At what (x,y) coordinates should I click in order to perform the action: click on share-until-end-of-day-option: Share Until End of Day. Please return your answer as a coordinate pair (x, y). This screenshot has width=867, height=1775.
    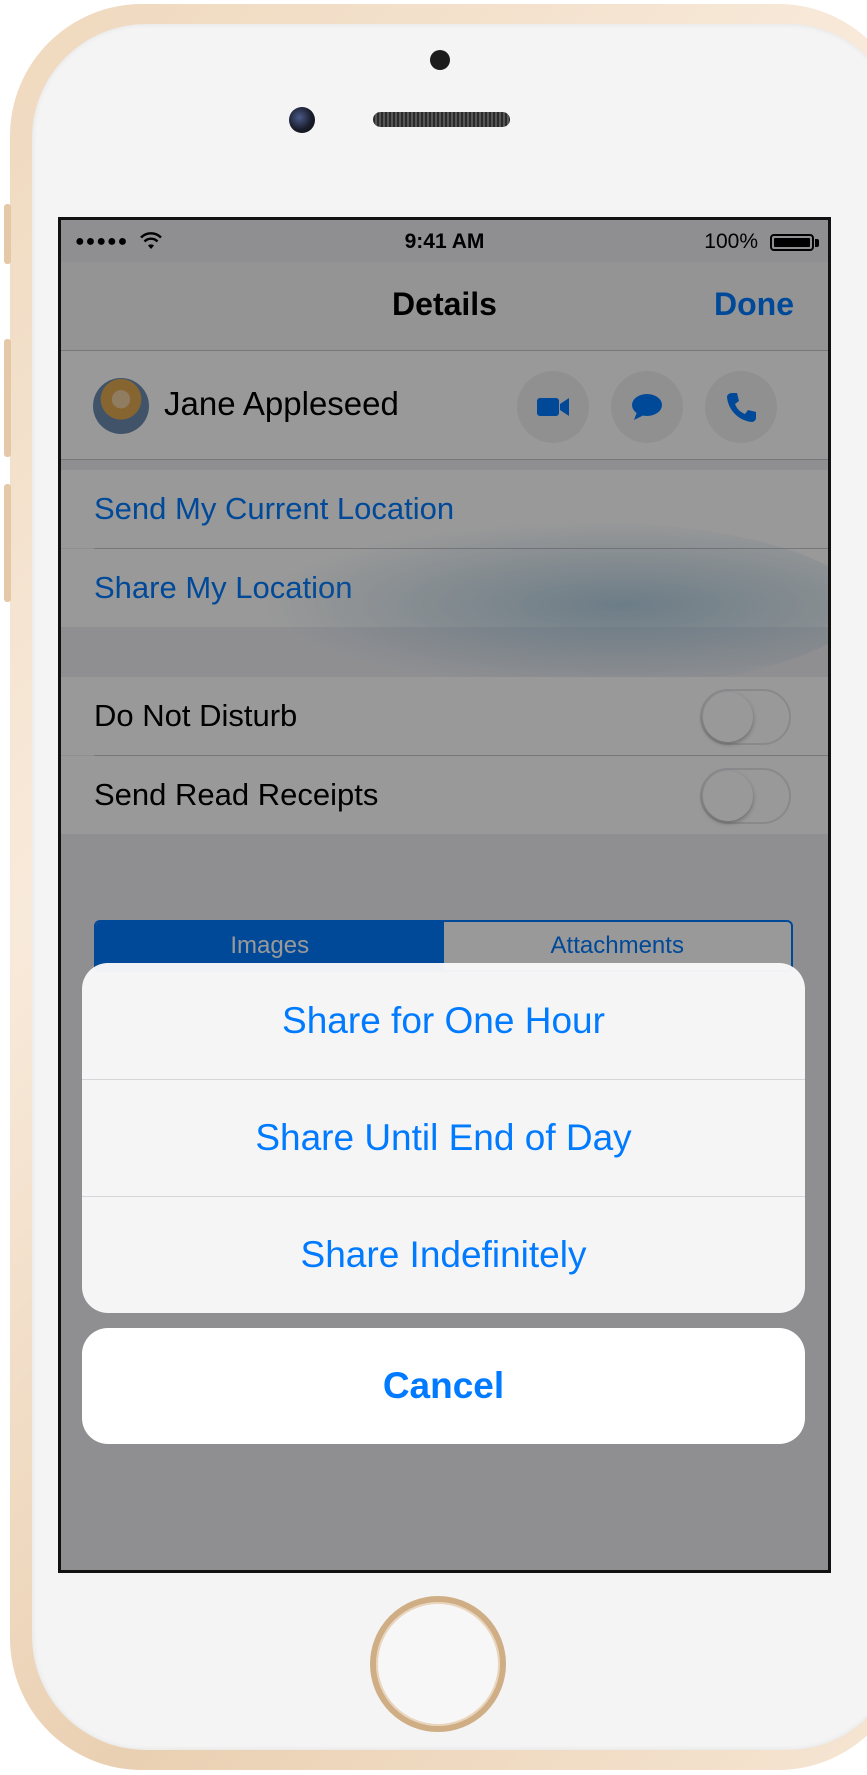
    Looking at the image, I should click on (443, 1138).